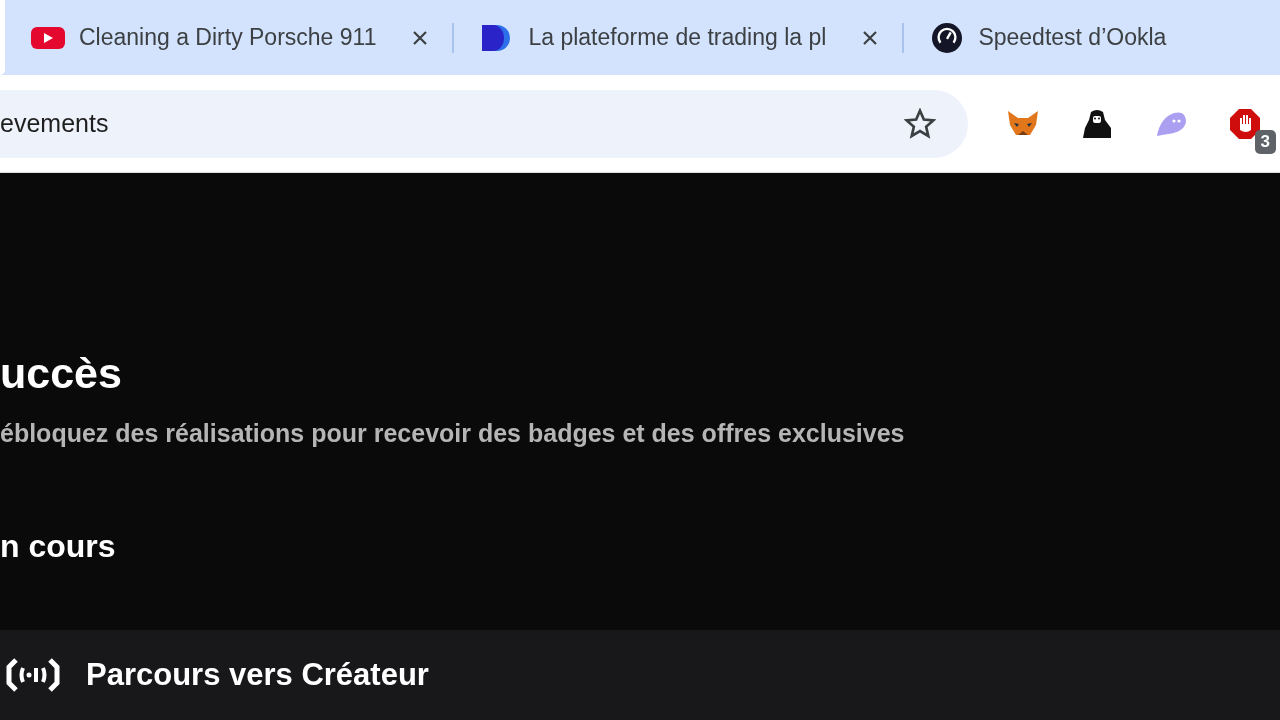 This screenshot has width=1280, height=720. Describe the element at coordinates (920, 123) in the screenshot. I see `bookmark-star-icon` at that location.